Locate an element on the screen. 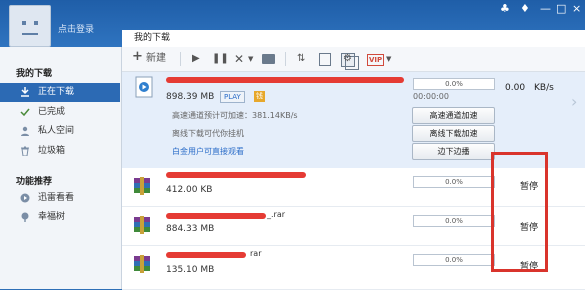 Image resolution: width=585 pixels, height=290 pixels. checkmark-icon is located at coordinates (25, 112).